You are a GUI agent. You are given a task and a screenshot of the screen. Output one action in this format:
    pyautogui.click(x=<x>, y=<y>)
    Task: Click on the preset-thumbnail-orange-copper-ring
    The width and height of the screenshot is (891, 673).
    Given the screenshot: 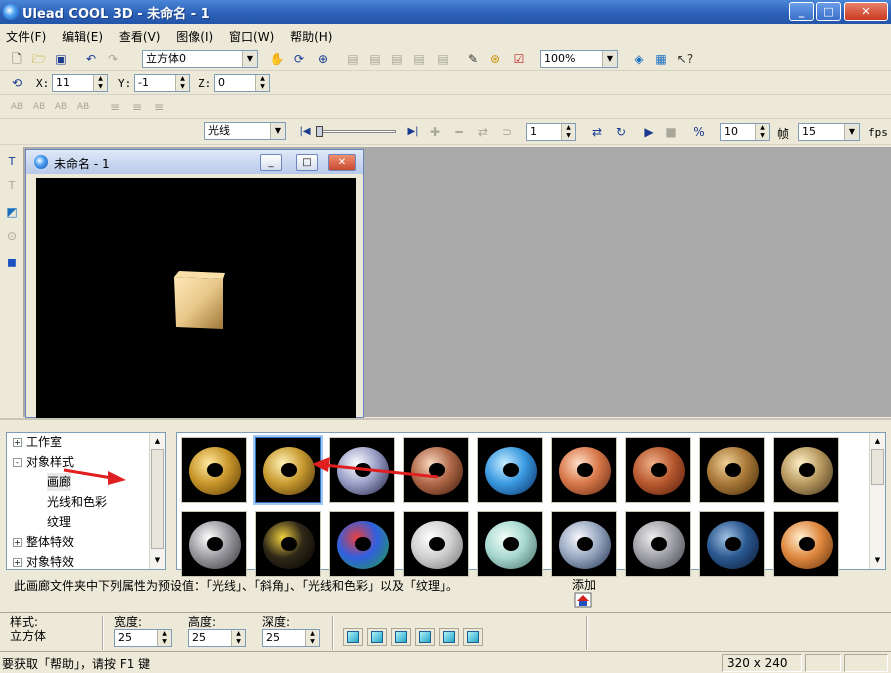 What is the action you would take?
    pyautogui.click(x=806, y=544)
    